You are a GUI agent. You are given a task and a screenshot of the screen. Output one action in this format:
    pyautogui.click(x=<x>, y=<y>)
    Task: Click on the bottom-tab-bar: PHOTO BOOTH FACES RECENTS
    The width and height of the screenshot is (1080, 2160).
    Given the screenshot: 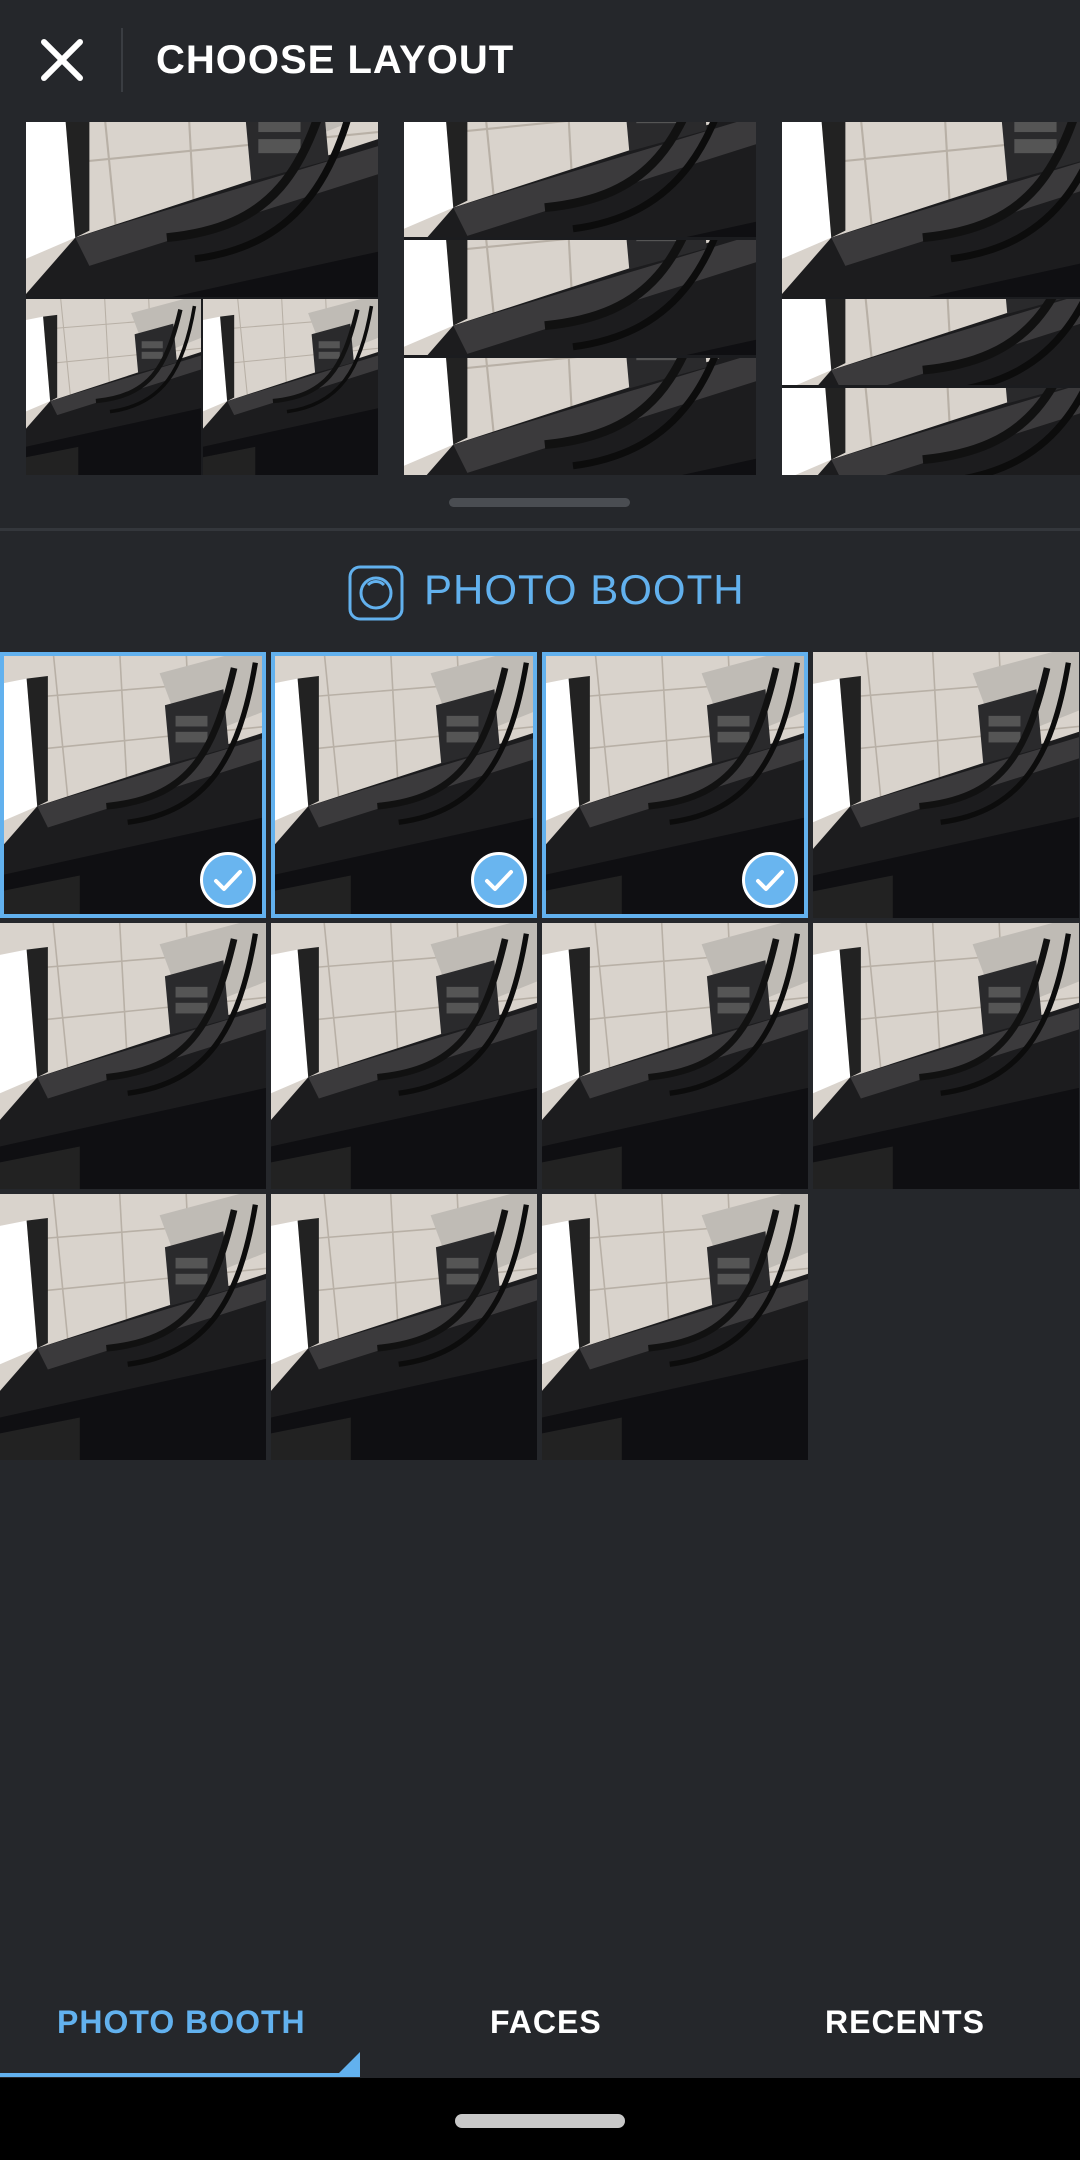 What is the action you would take?
    pyautogui.click(x=540, y=2034)
    